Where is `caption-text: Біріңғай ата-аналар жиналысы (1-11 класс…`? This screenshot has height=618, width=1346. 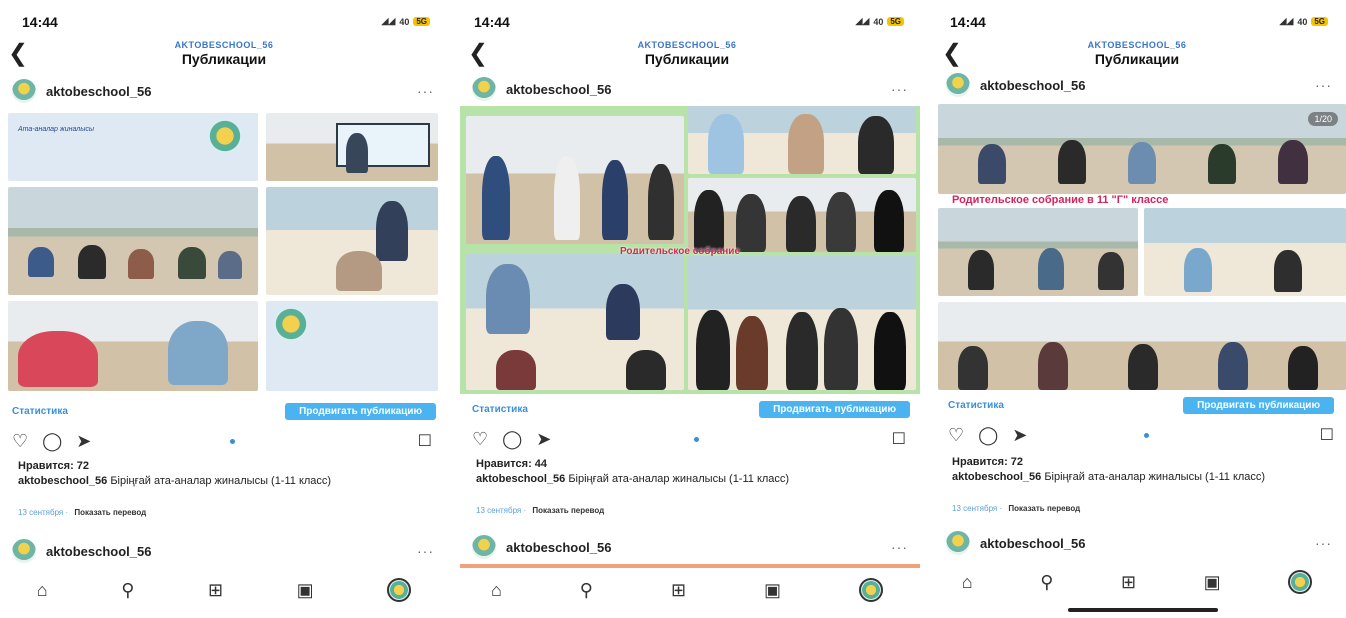
caption-text: Біріңғай ата-аналар жиналысы (1-11 класс… is located at coordinates (221, 481).